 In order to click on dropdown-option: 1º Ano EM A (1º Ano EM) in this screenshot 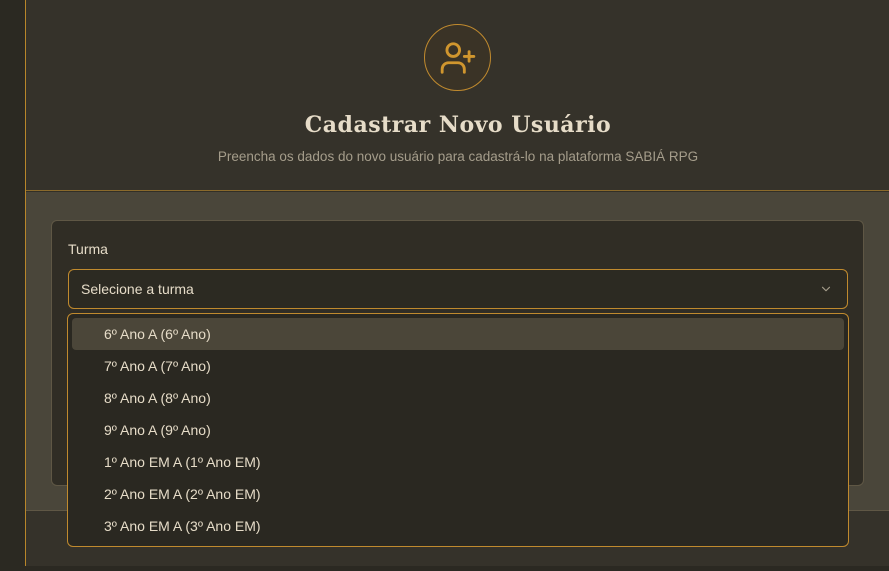, I will do `click(458, 462)`.